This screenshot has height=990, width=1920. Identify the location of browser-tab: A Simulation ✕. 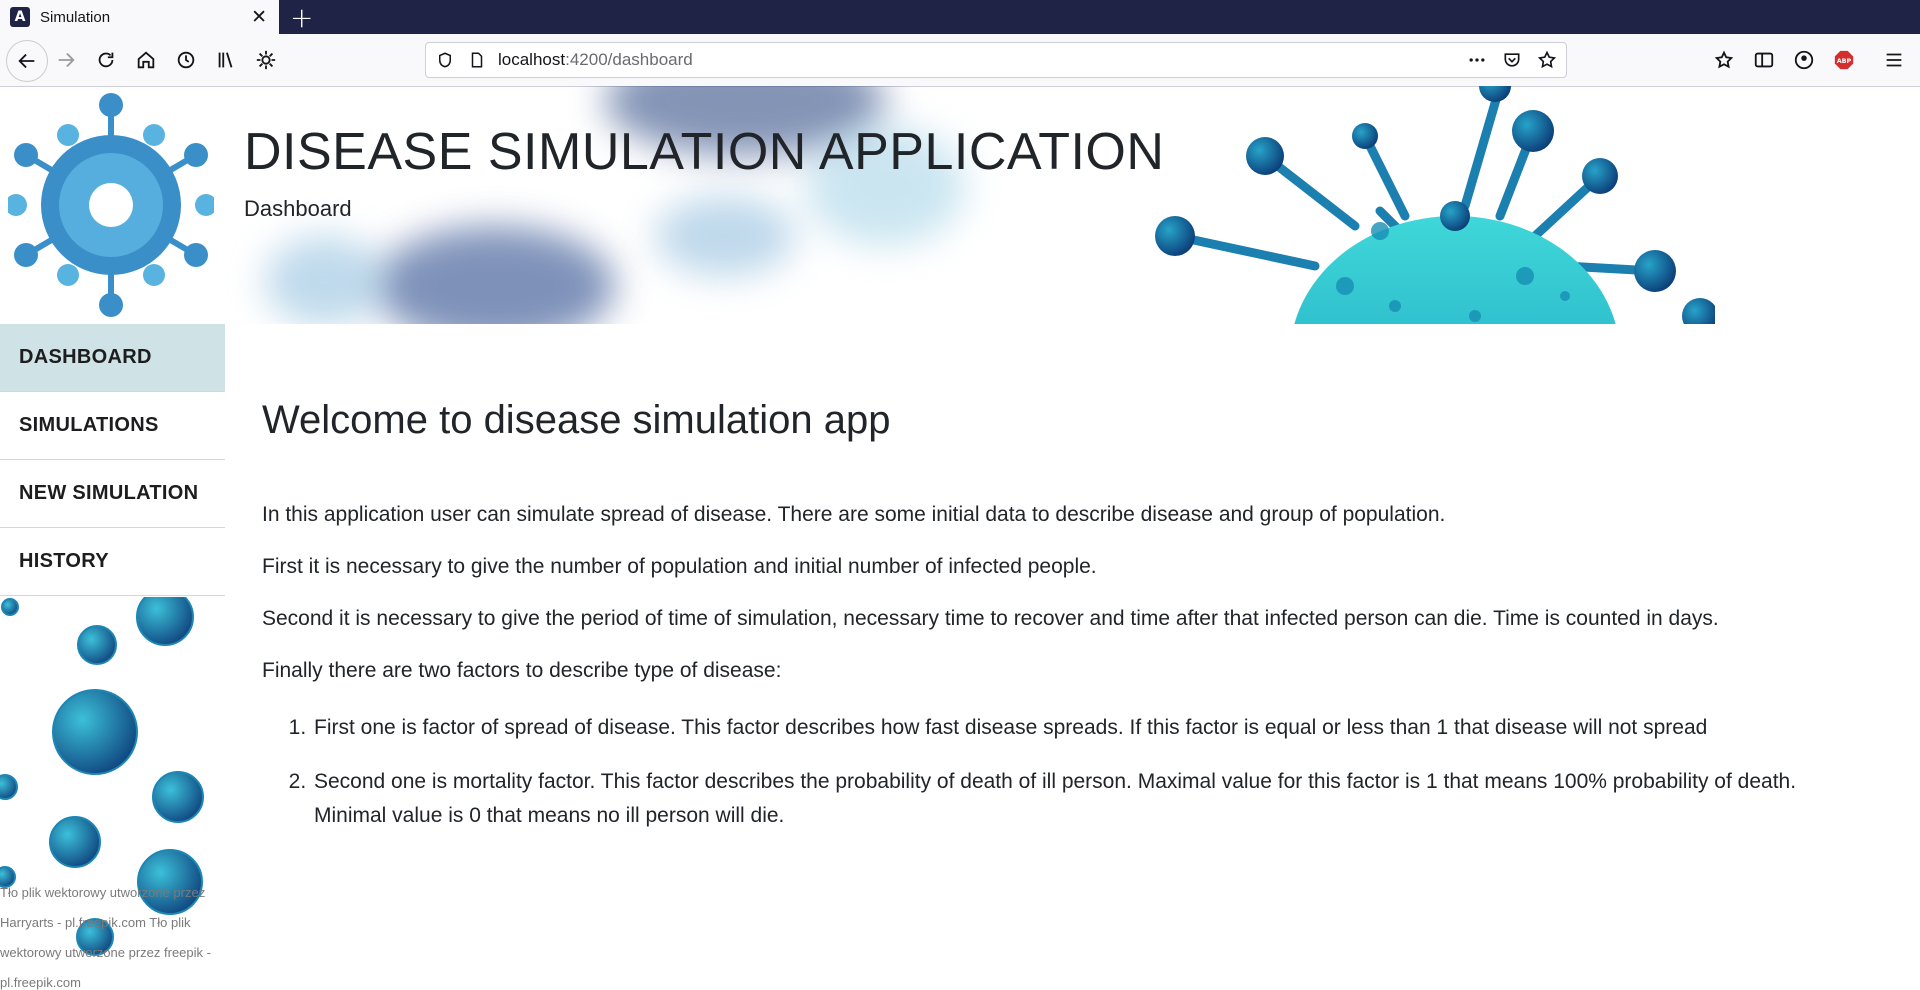
(139, 17).